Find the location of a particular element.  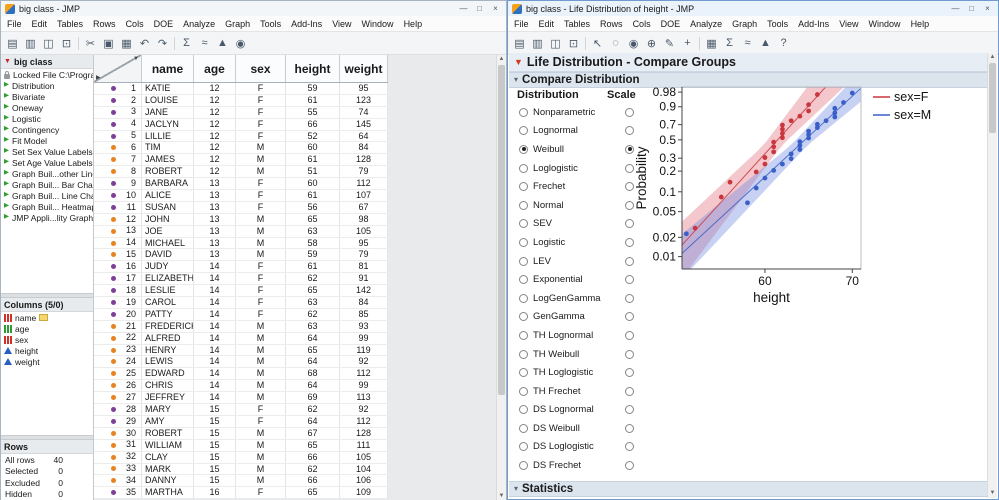

red-triangle-menu-icon: ▼ is located at coordinates (518, 62).